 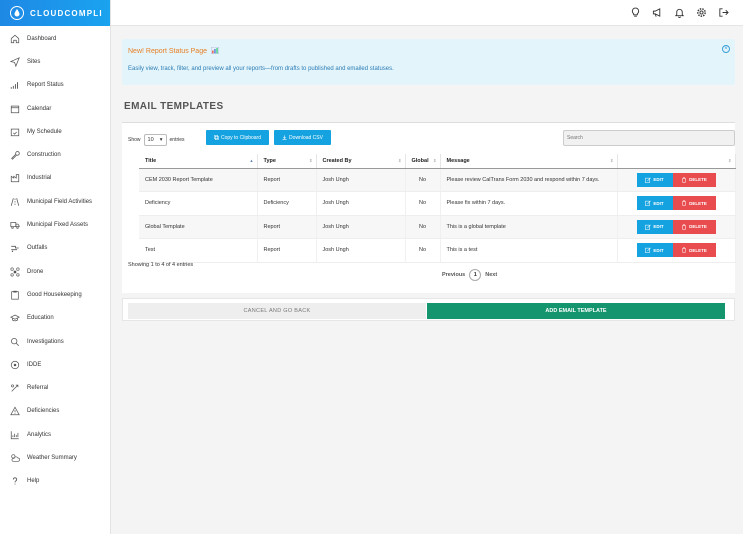 I want to click on sidebar-item-municipal-field-activities: Municipal Field Activities, so click(x=55, y=201).